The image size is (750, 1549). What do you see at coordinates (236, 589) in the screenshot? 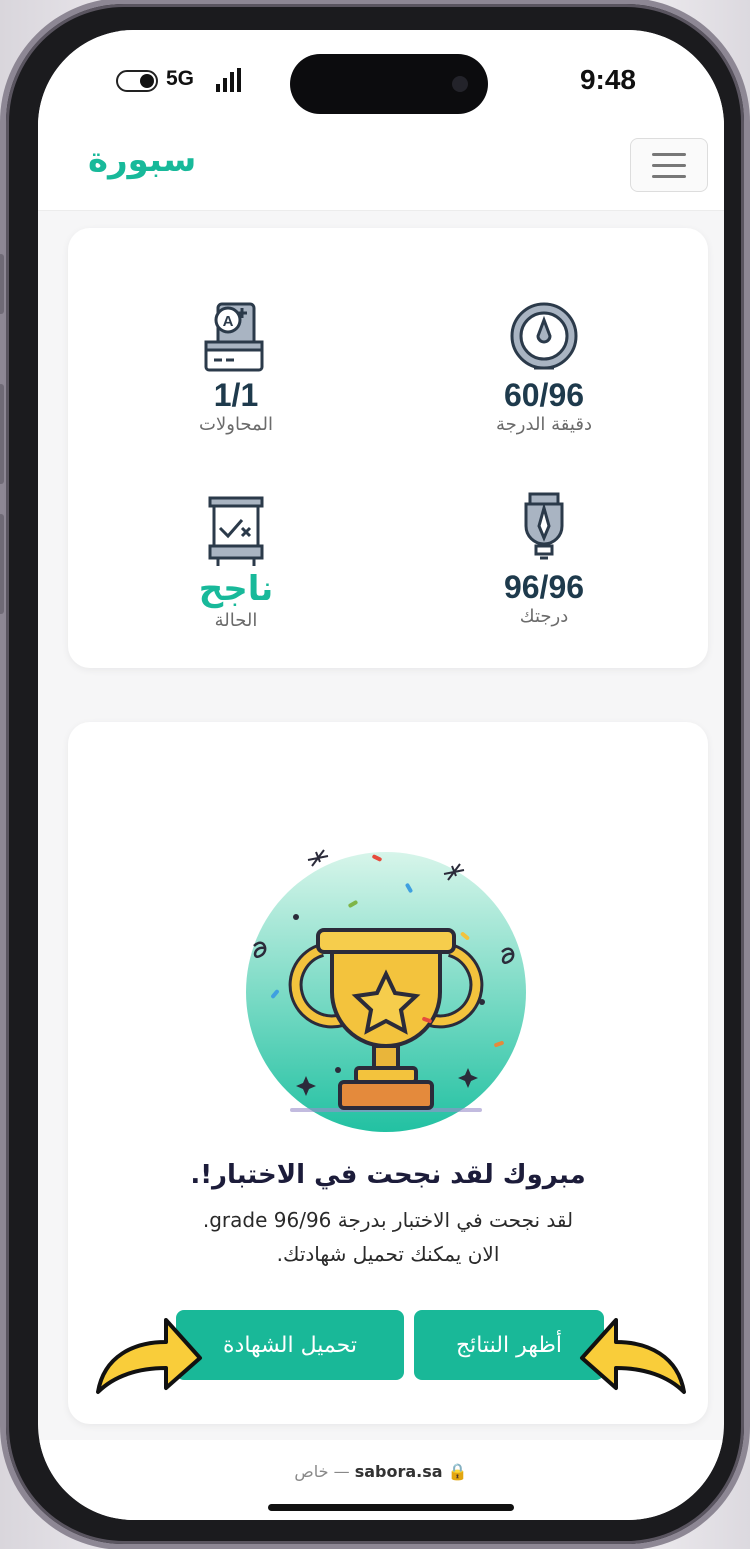
I see `stat-value: ناجح` at bounding box center [236, 589].